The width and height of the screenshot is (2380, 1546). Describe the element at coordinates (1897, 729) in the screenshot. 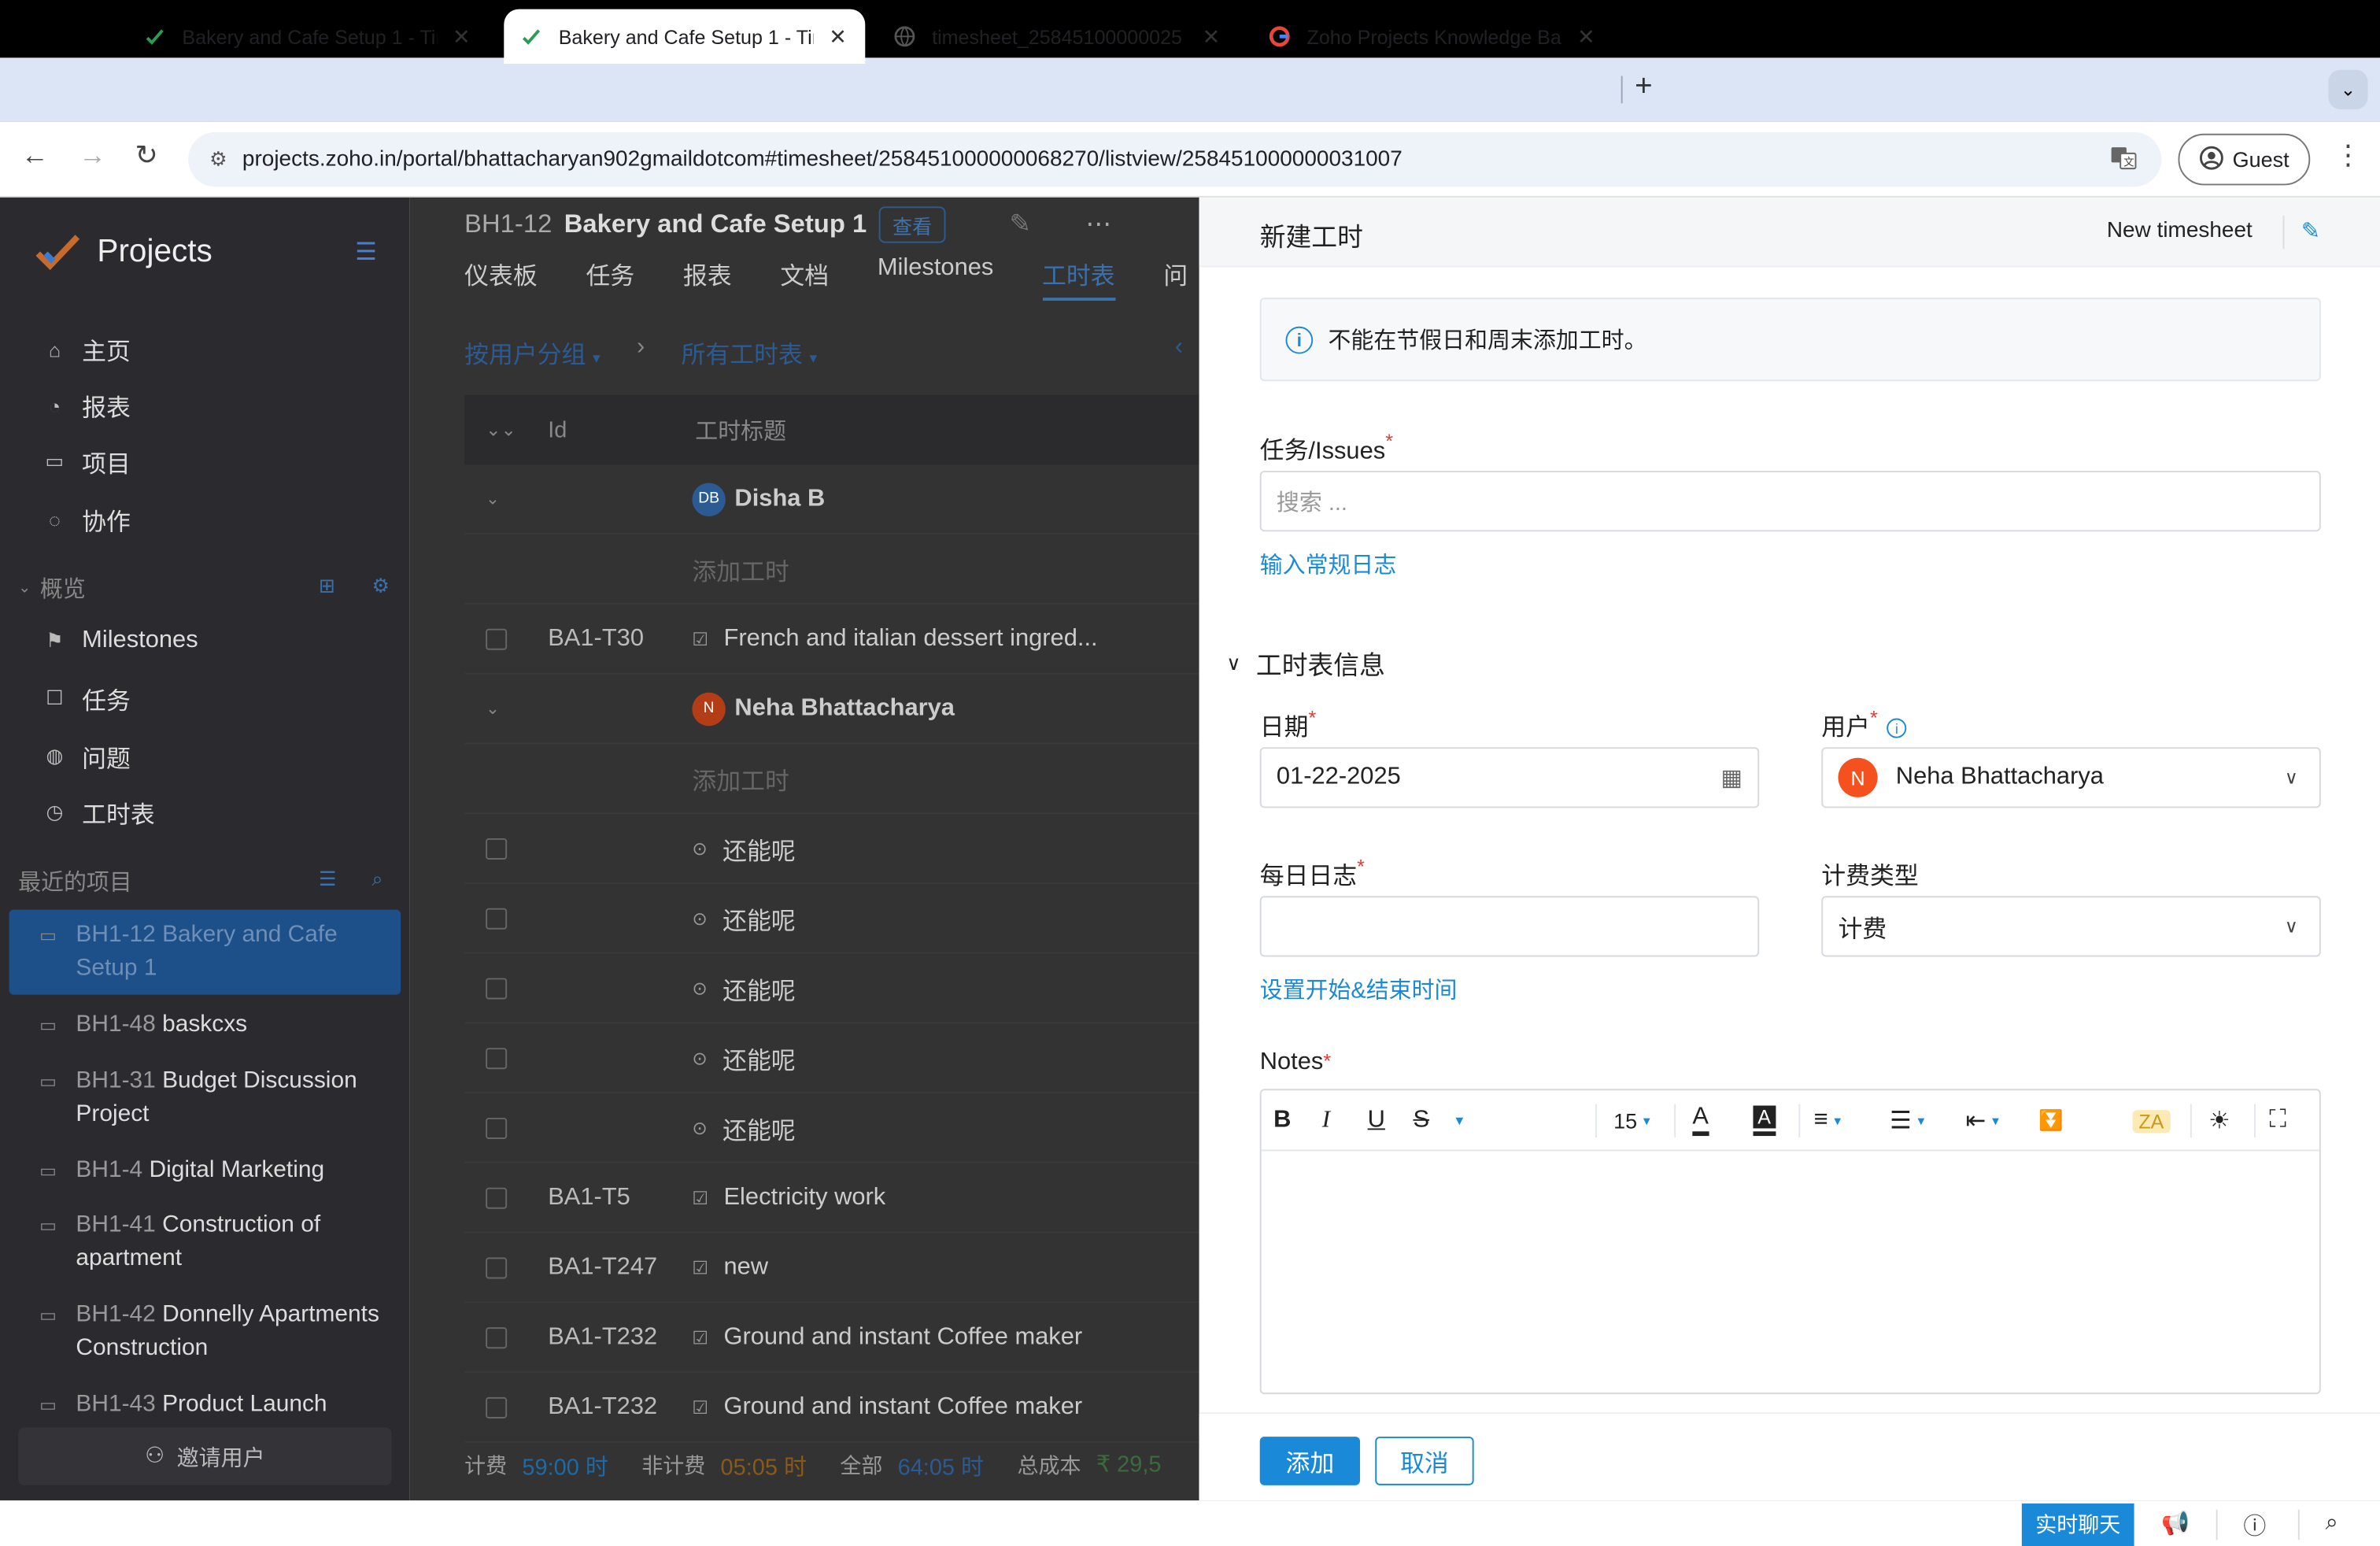

I see `info-icon: i` at that location.